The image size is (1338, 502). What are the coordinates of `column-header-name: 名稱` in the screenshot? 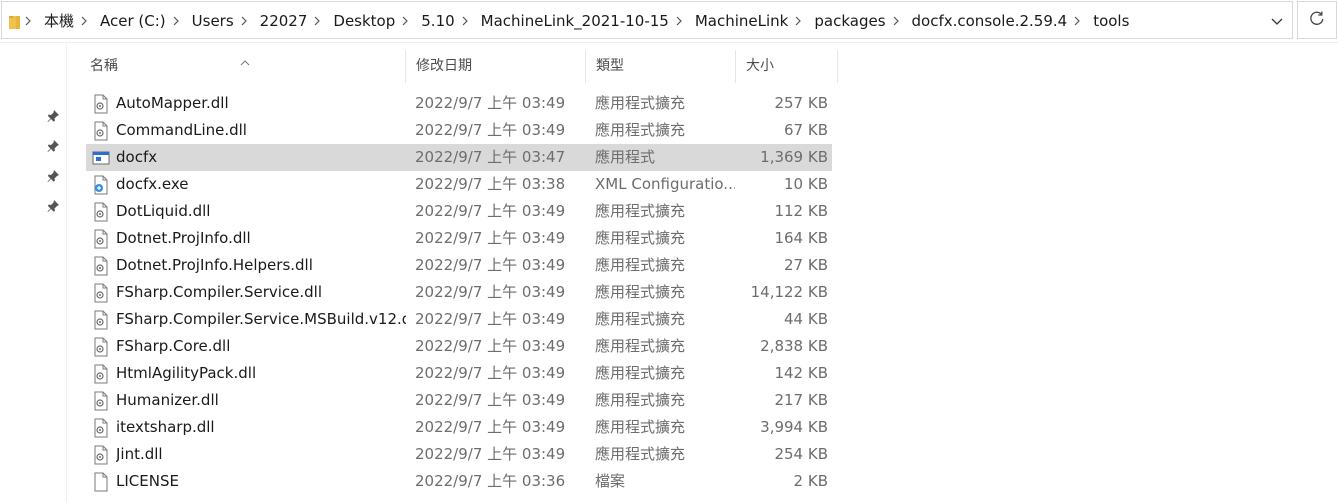 It's located at (243, 66).